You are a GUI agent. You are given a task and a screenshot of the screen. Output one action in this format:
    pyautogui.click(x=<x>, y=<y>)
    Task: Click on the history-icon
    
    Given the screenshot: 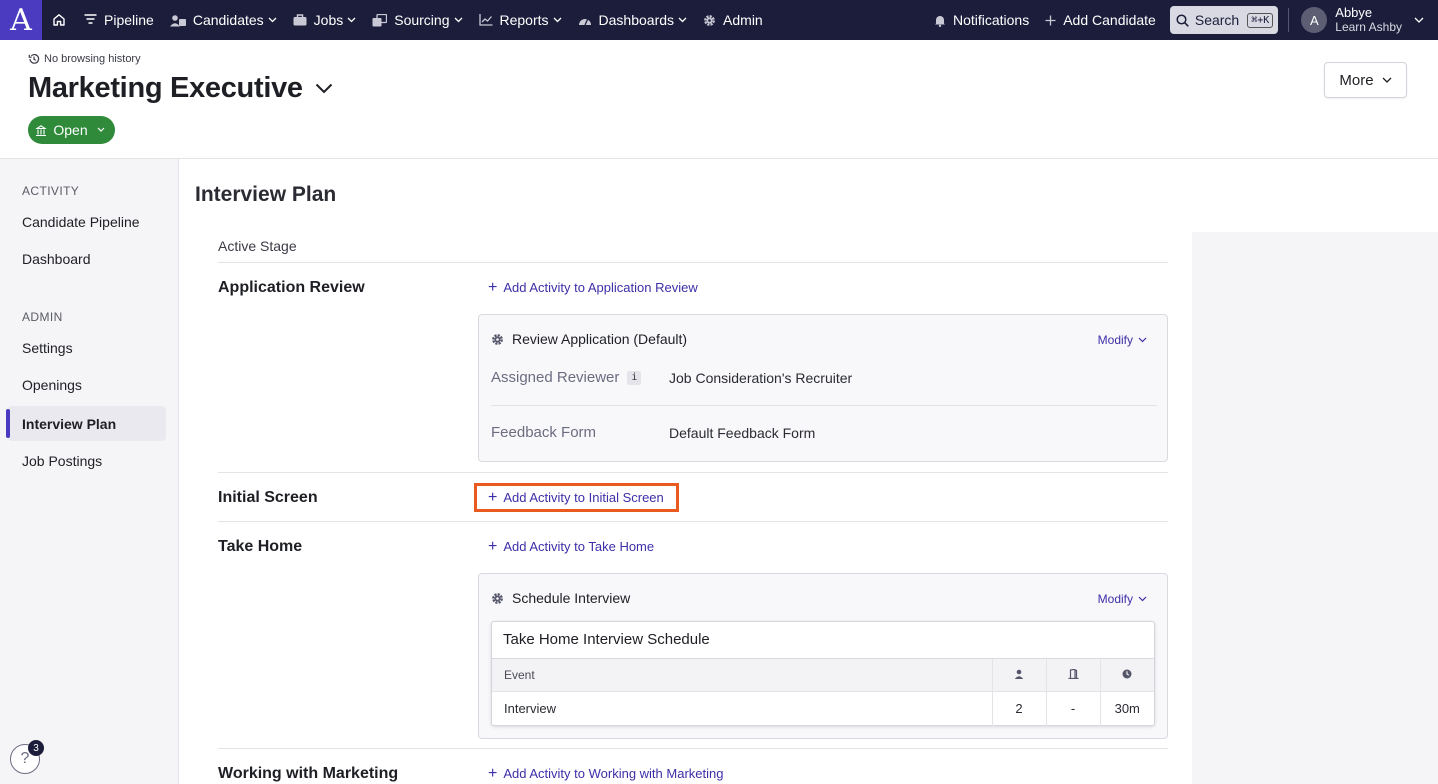 What is the action you would take?
    pyautogui.click(x=34, y=58)
    